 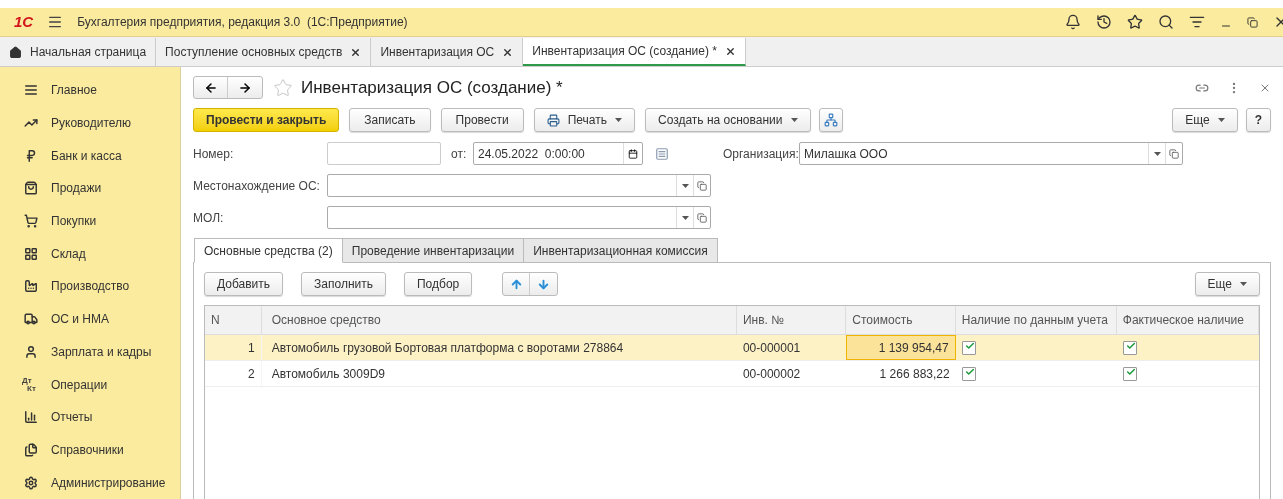 I want to click on sidebar-item: Производство, so click(x=90, y=286).